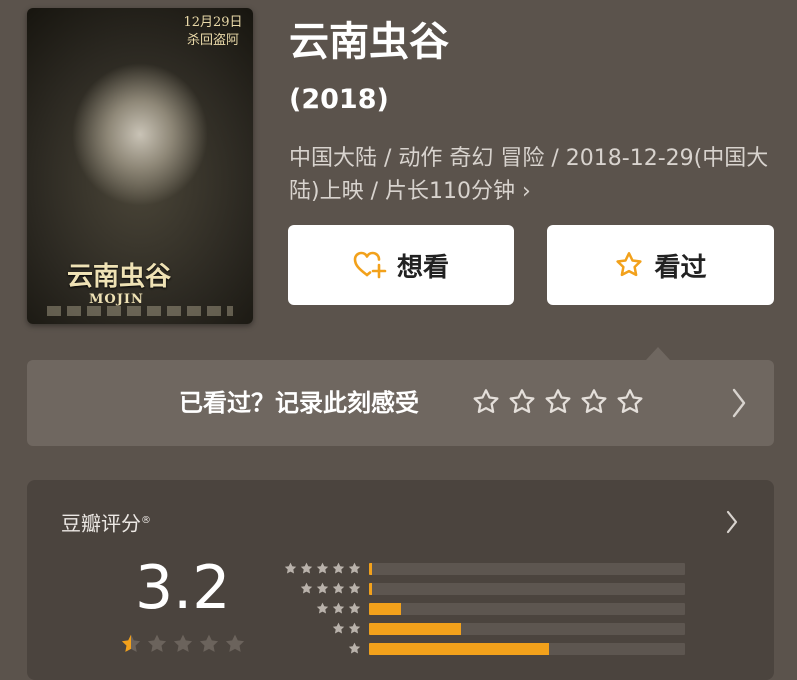  I want to click on poster-credits, so click(140, 311).